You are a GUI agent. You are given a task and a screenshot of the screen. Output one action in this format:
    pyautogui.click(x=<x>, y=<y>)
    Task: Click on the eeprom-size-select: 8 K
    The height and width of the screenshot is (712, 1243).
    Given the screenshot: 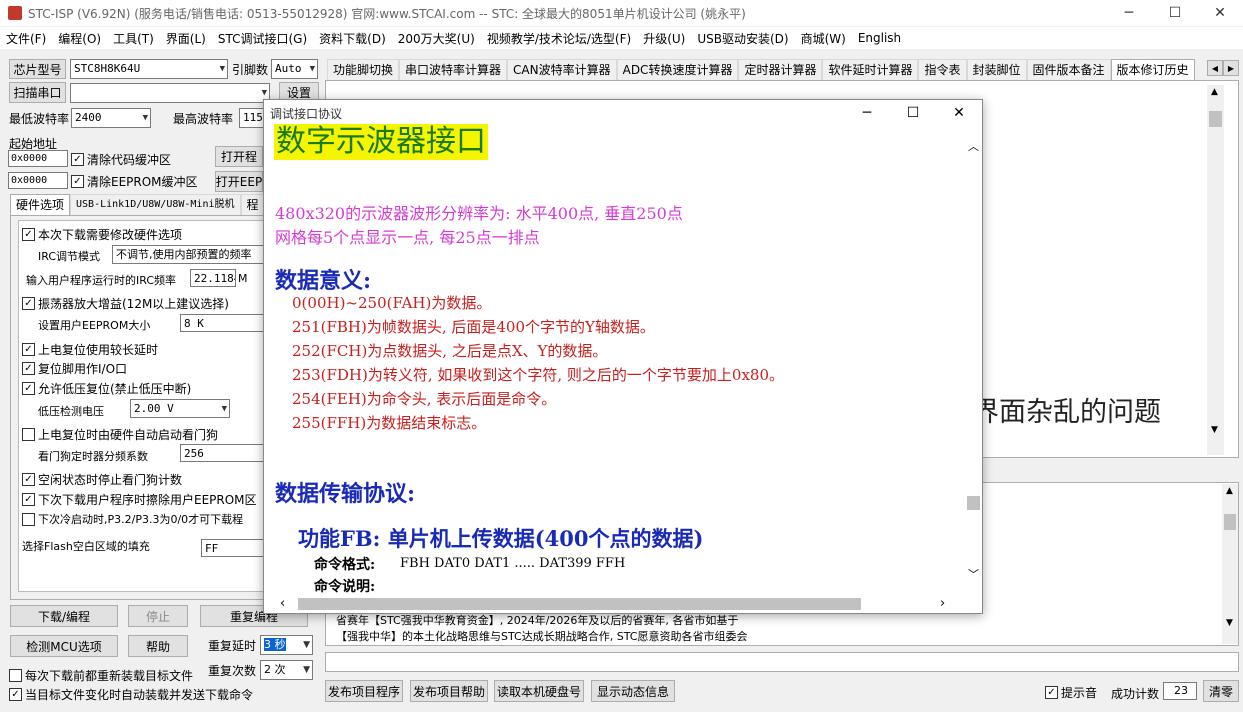 What is the action you would take?
    pyautogui.click(x=222, y=323)
    